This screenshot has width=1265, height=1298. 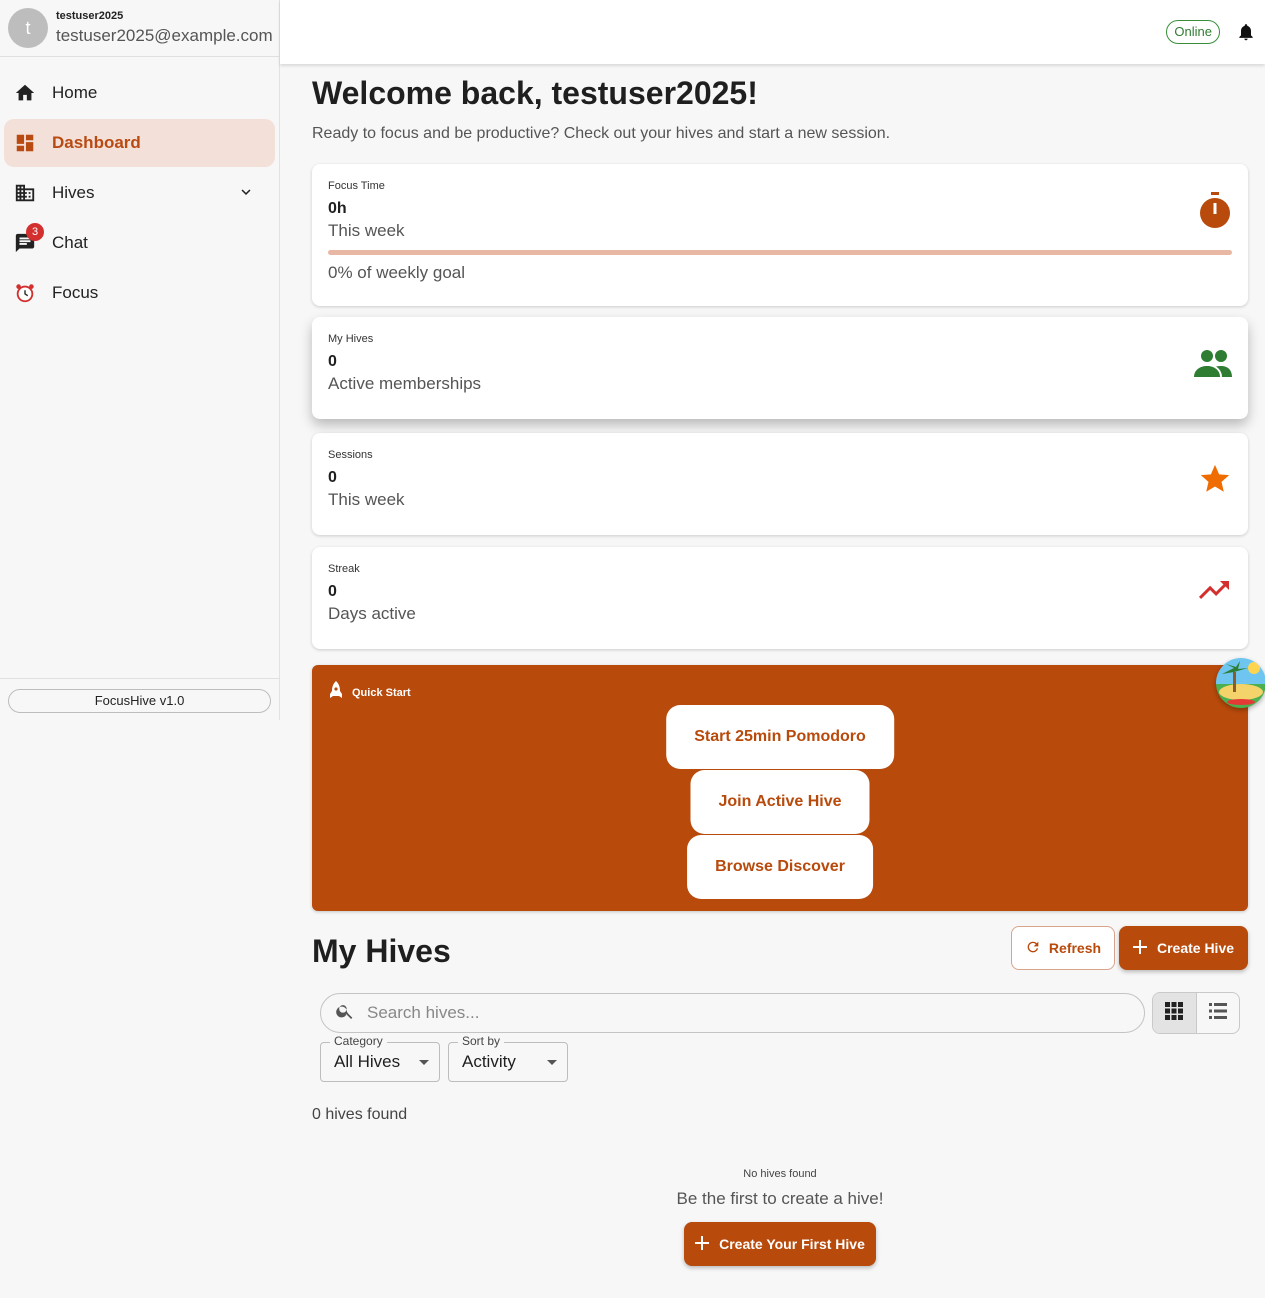 I want to click on category-select: Category All Hives, so click(x=380, y=1058).